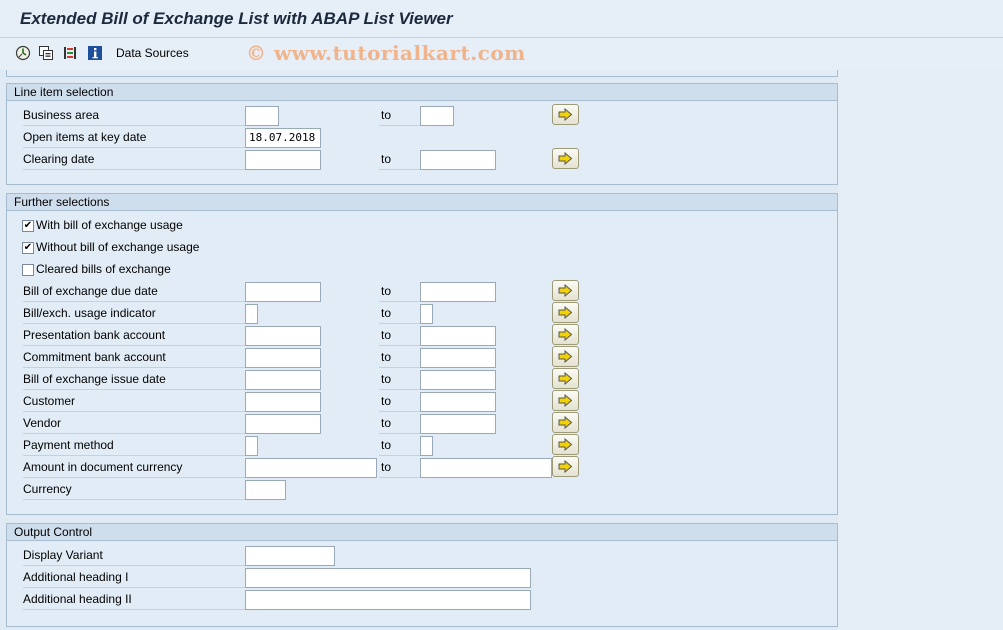  What do you see at coordinates (458, 336) in the screenshot?
I see `presentation-bank-account-high-input` at bounding box center [458, 336].